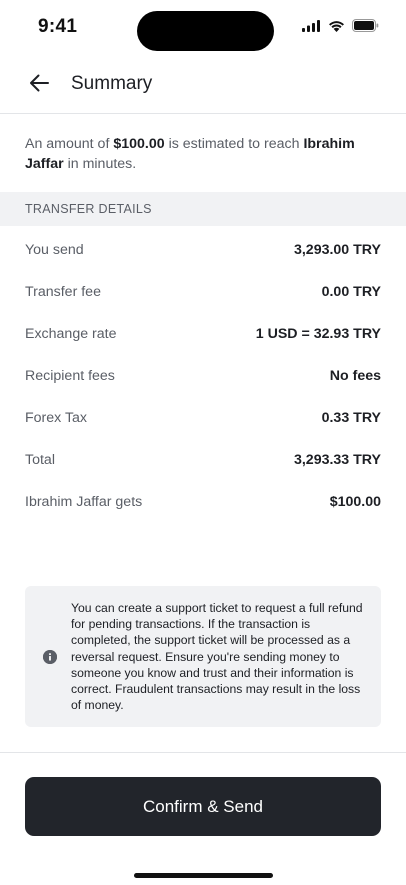 The height and width of the screenshot is (885, 406). Describe the element at coordinates (351, 418) in the screenshot. I see `detail-value: 0.33 TRY` at that location.